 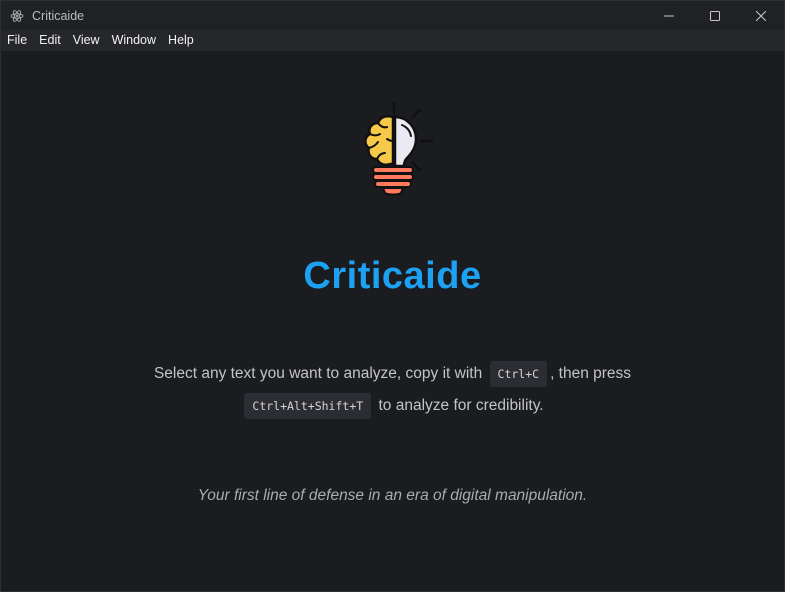 I want to click on menu-file: File, so click(x=17, y=40).